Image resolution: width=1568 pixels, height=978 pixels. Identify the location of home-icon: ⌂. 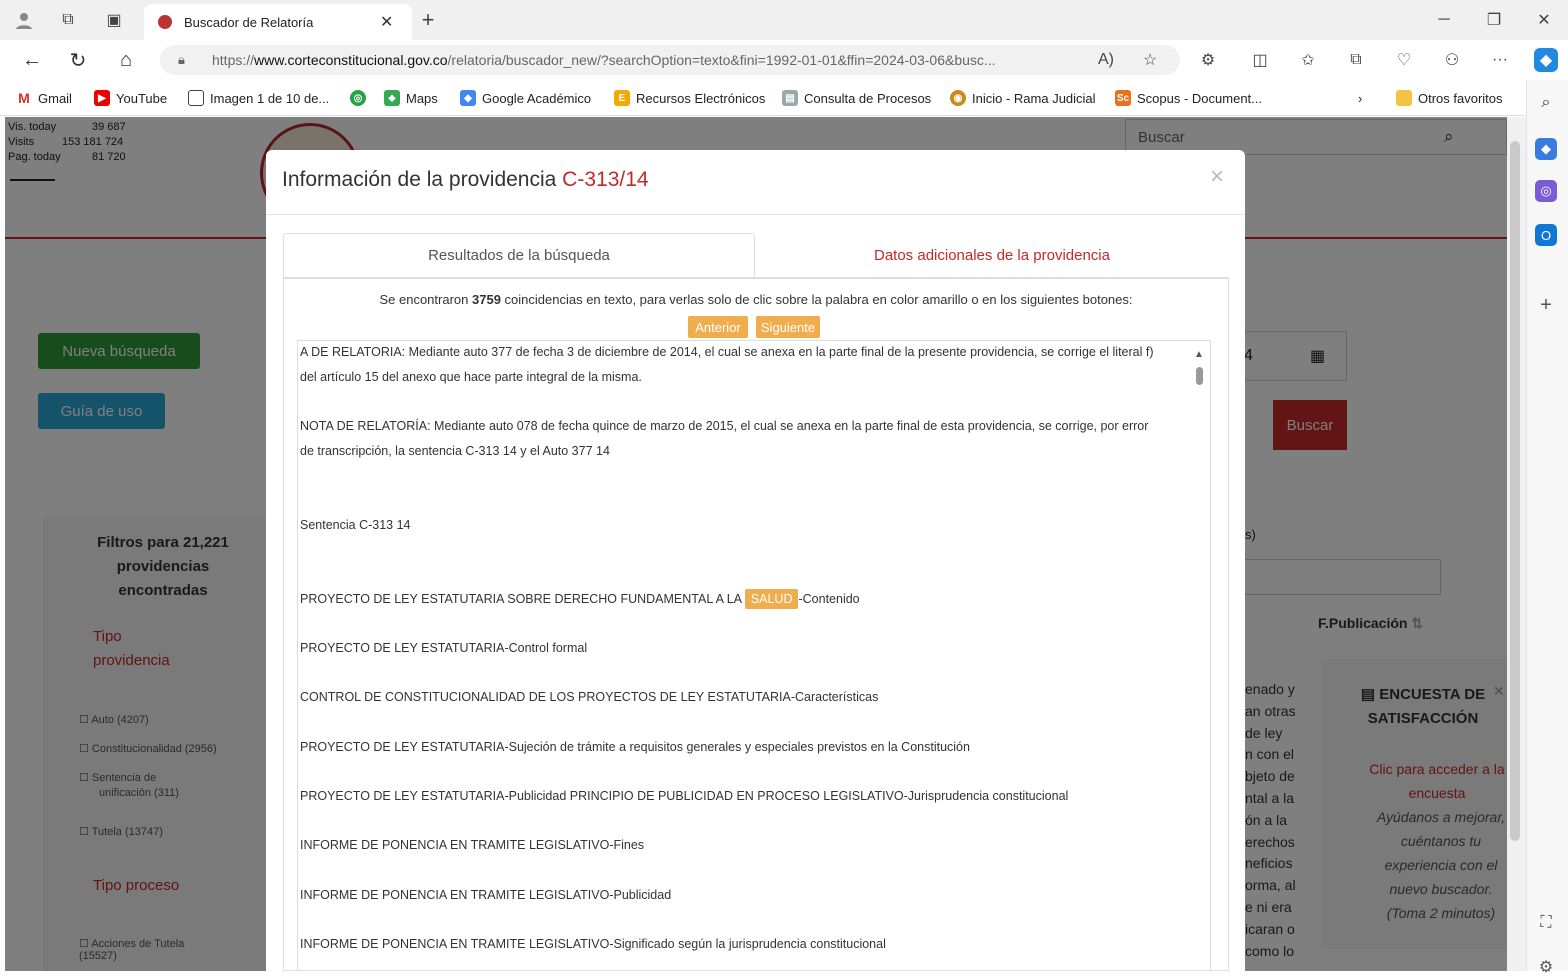
(126, 60).